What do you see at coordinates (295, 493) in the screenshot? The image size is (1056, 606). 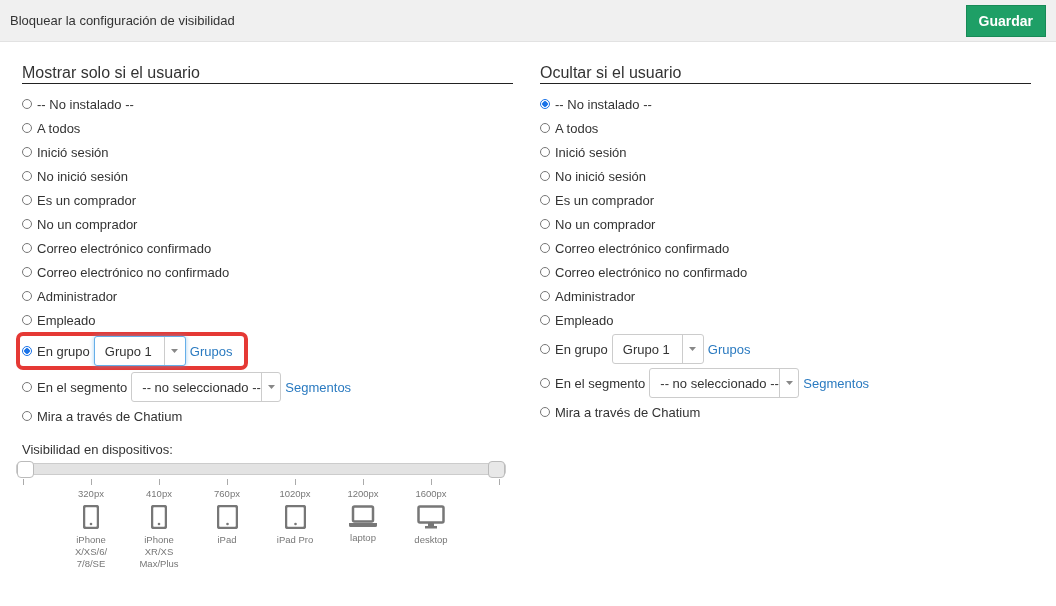 I see `width-label: 1020px` at bounding box center [295, 493].